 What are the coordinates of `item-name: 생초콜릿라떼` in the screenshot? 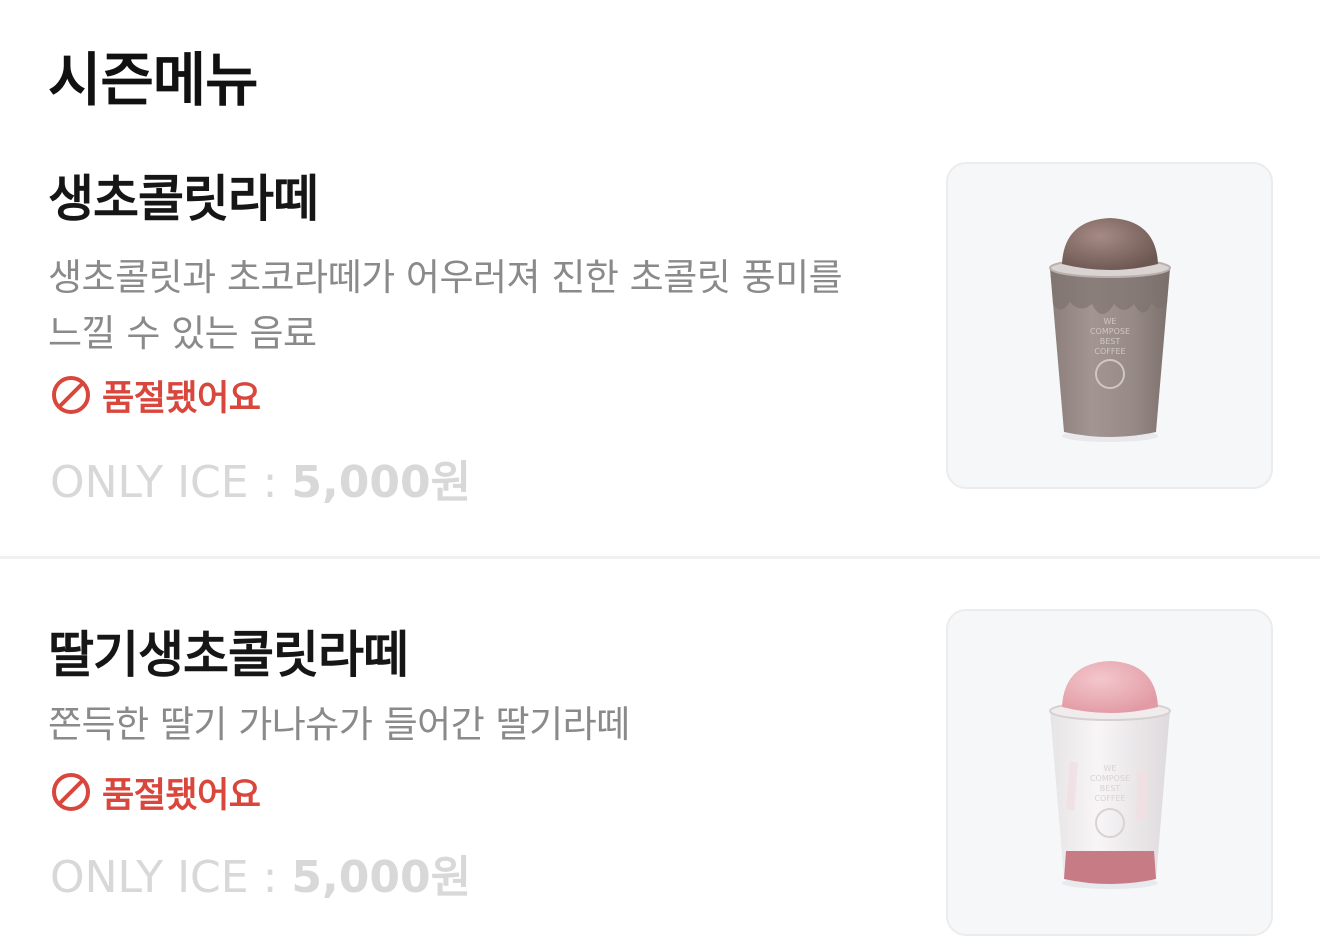 It's located at (183, 199).